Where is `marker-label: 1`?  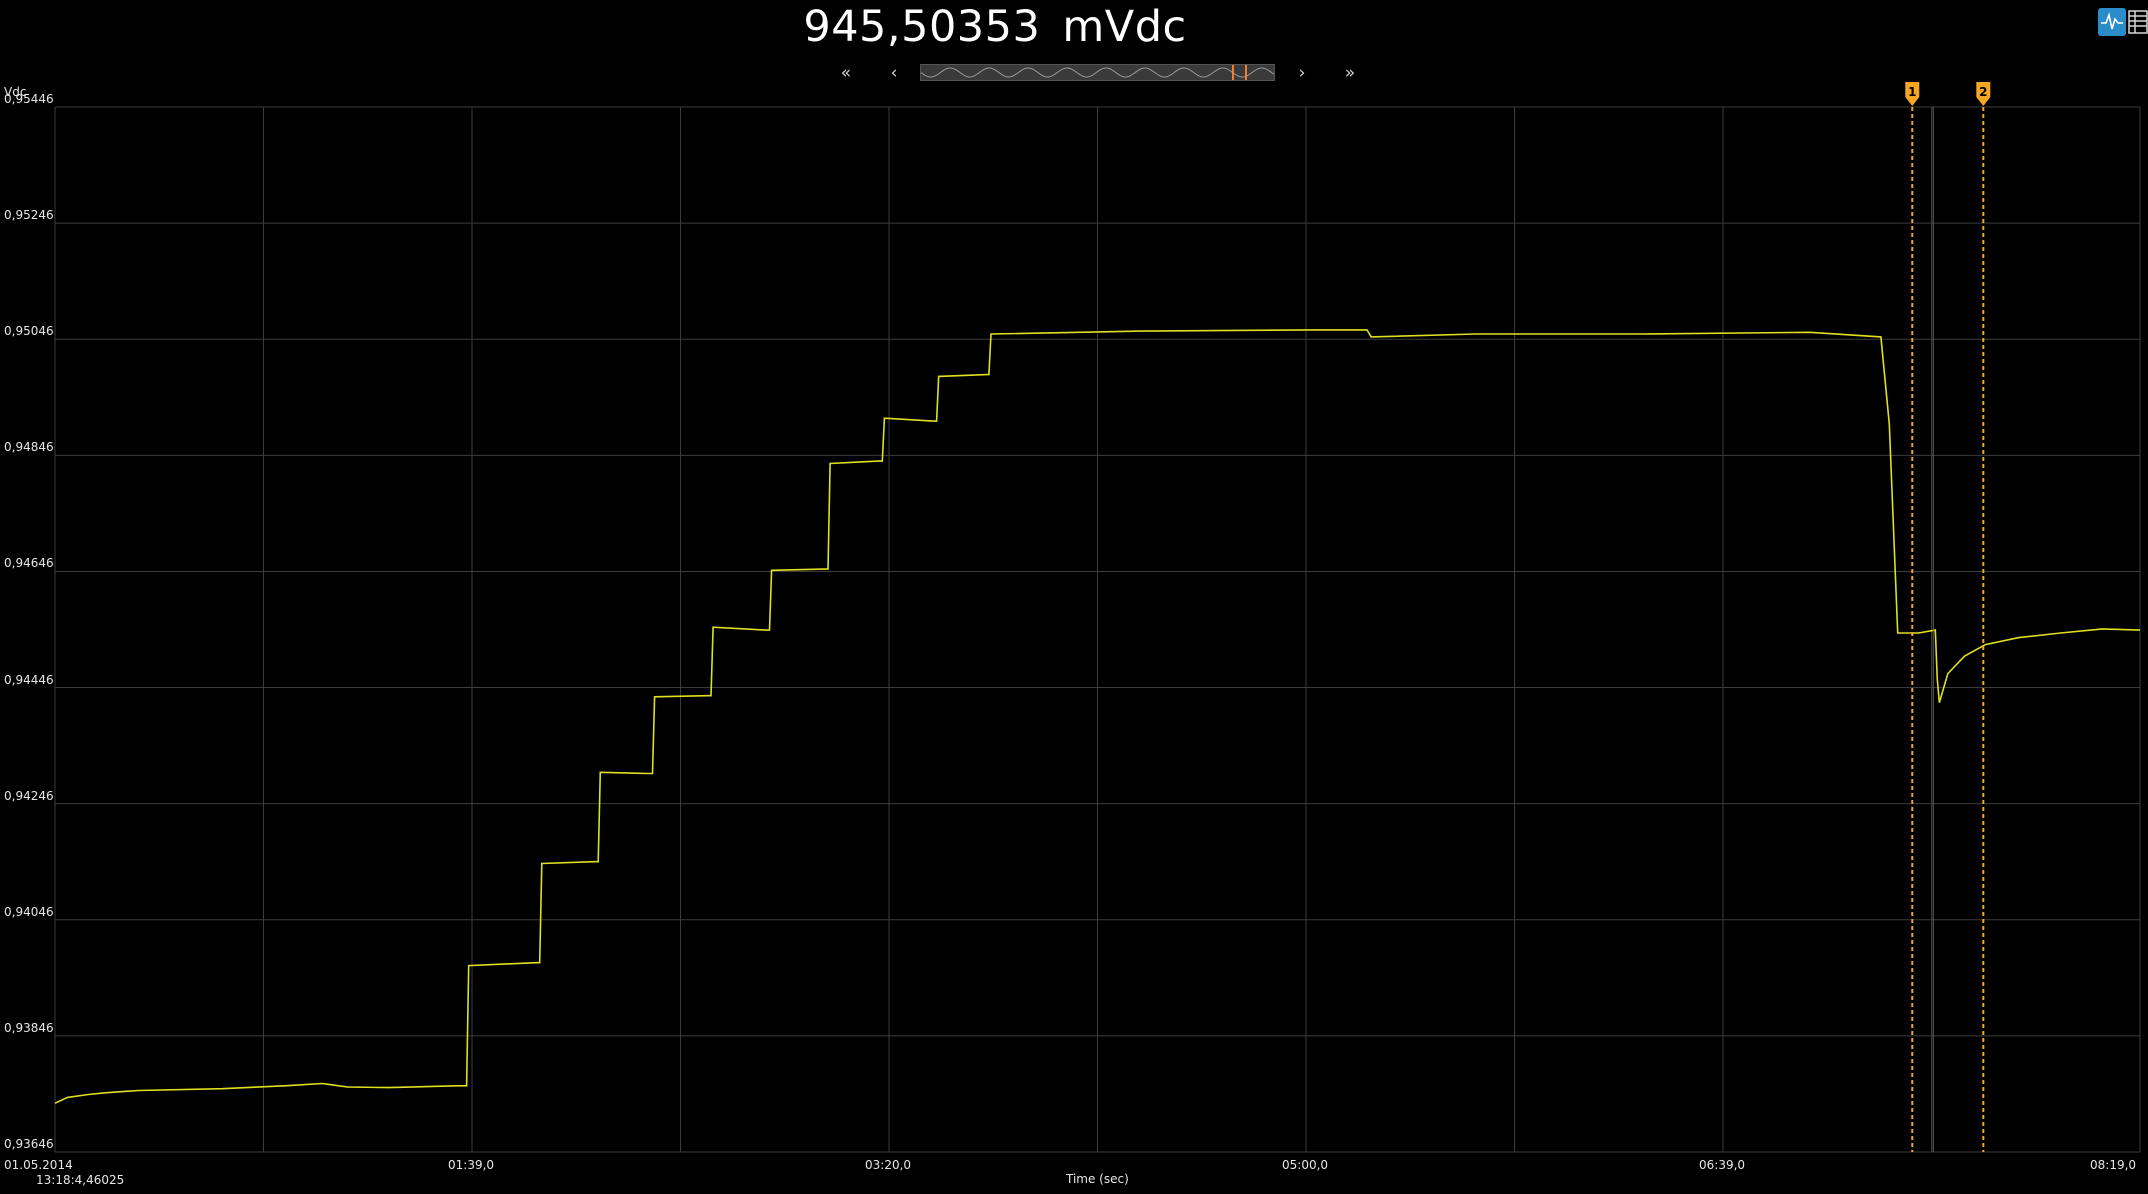
marker-label: 1 is located at coordinates (1912, 92).